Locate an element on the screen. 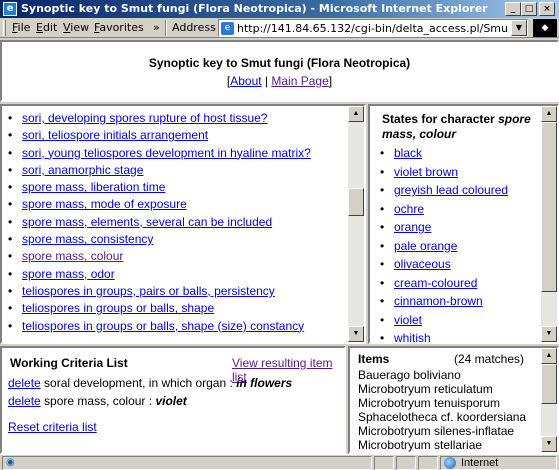  state-list-item: • cinnamon-brown is located at coordinates (468, 301).